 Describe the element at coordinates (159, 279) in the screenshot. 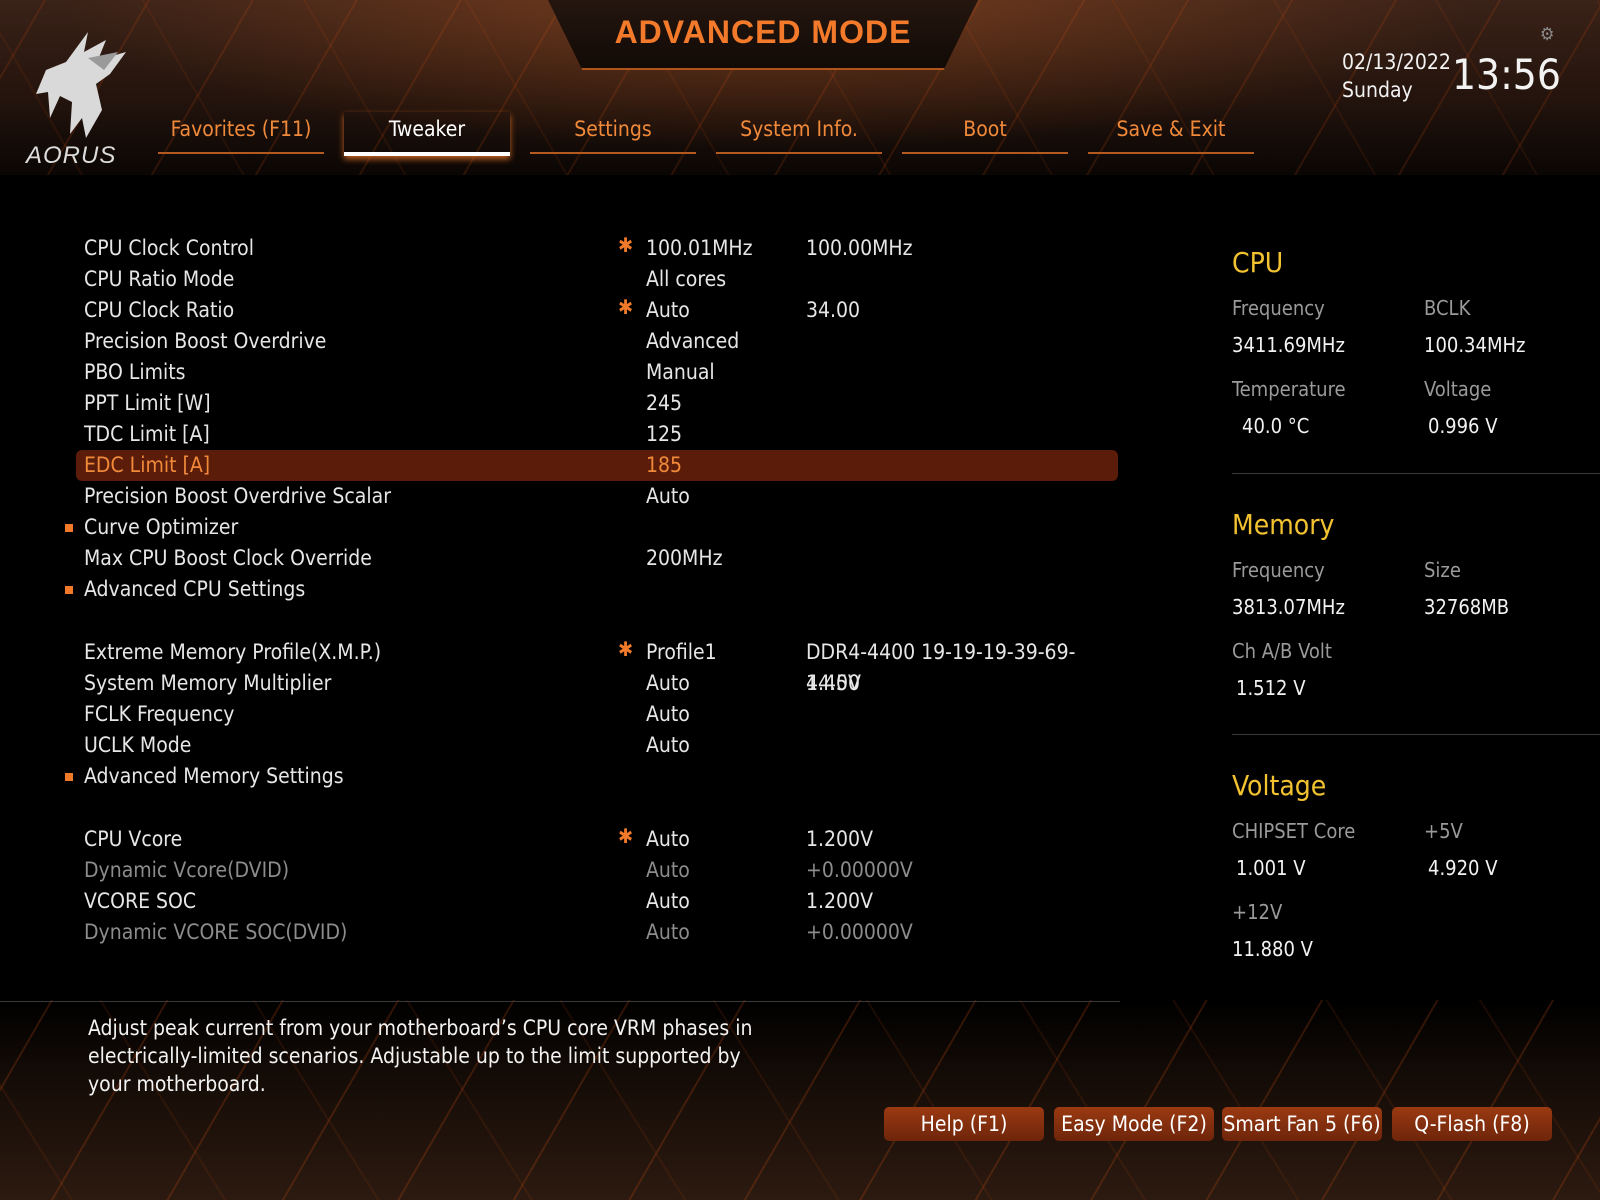

I see `setting-label: CPU Ratio Mode` at that location.